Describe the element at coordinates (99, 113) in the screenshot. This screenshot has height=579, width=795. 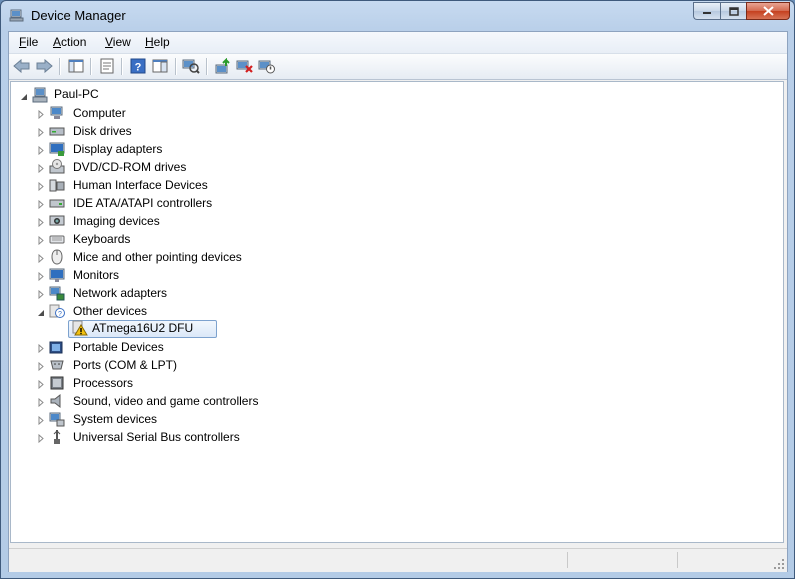
I see `tree-item-computer: Computer` at that location.